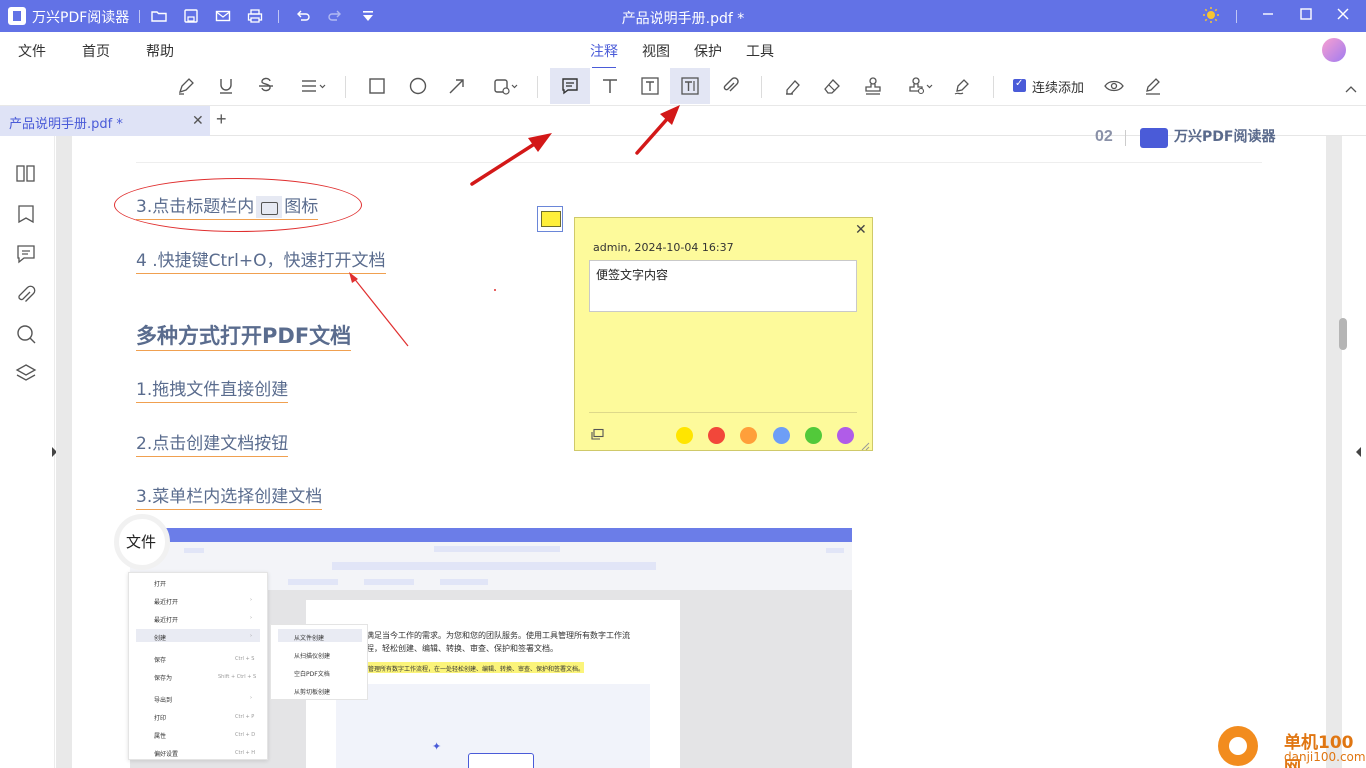  I want to click on file-tab-label: 产品说明手册.pdf *, so click(66, 124).